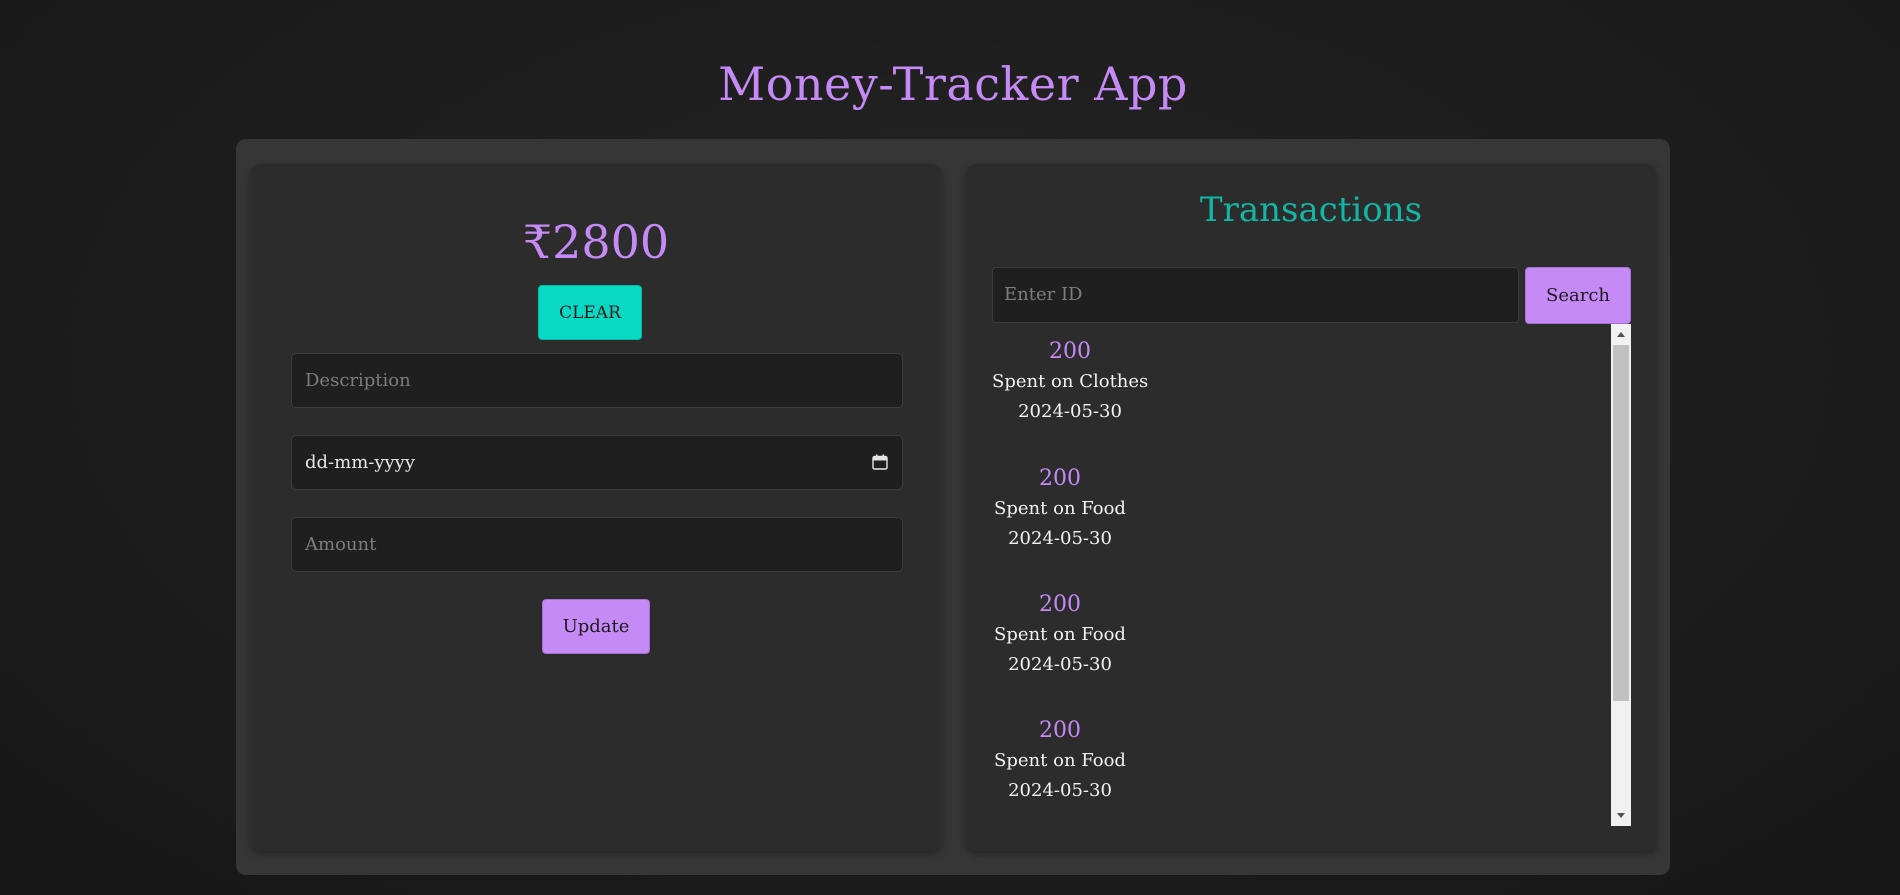 The width and height of the screenshot is (1900, 895). Describe the element at coordinates (1311, 210) in the screenshot. I see `transactions-title: Transactions` at that location.